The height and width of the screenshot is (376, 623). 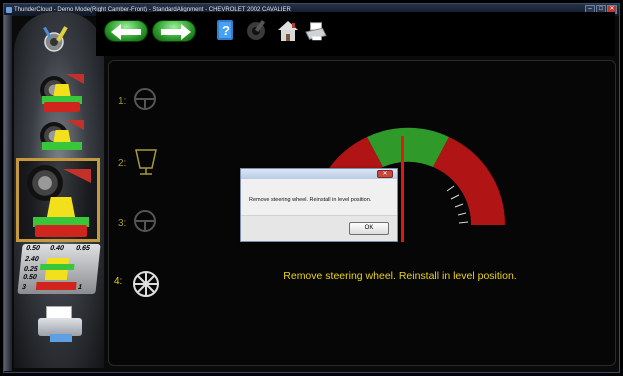 I want to click on back-button, so click(x=126, y=31).